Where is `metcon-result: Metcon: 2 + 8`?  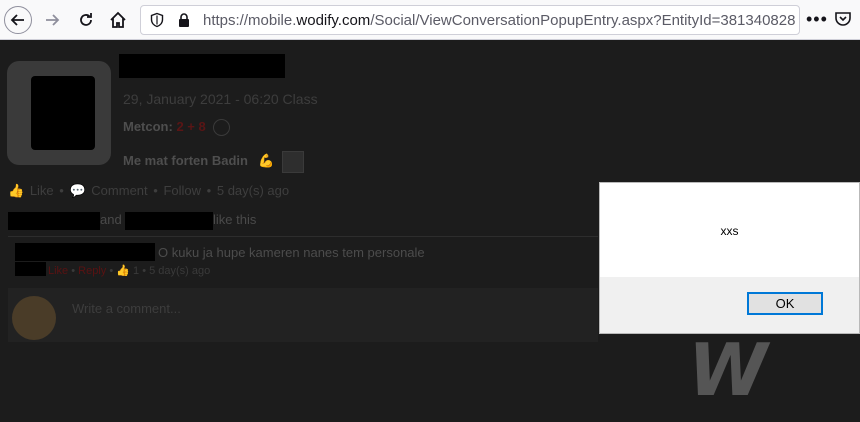
metcon-result: Metcon: 2 + 8 is located at coordinates (177, 128).